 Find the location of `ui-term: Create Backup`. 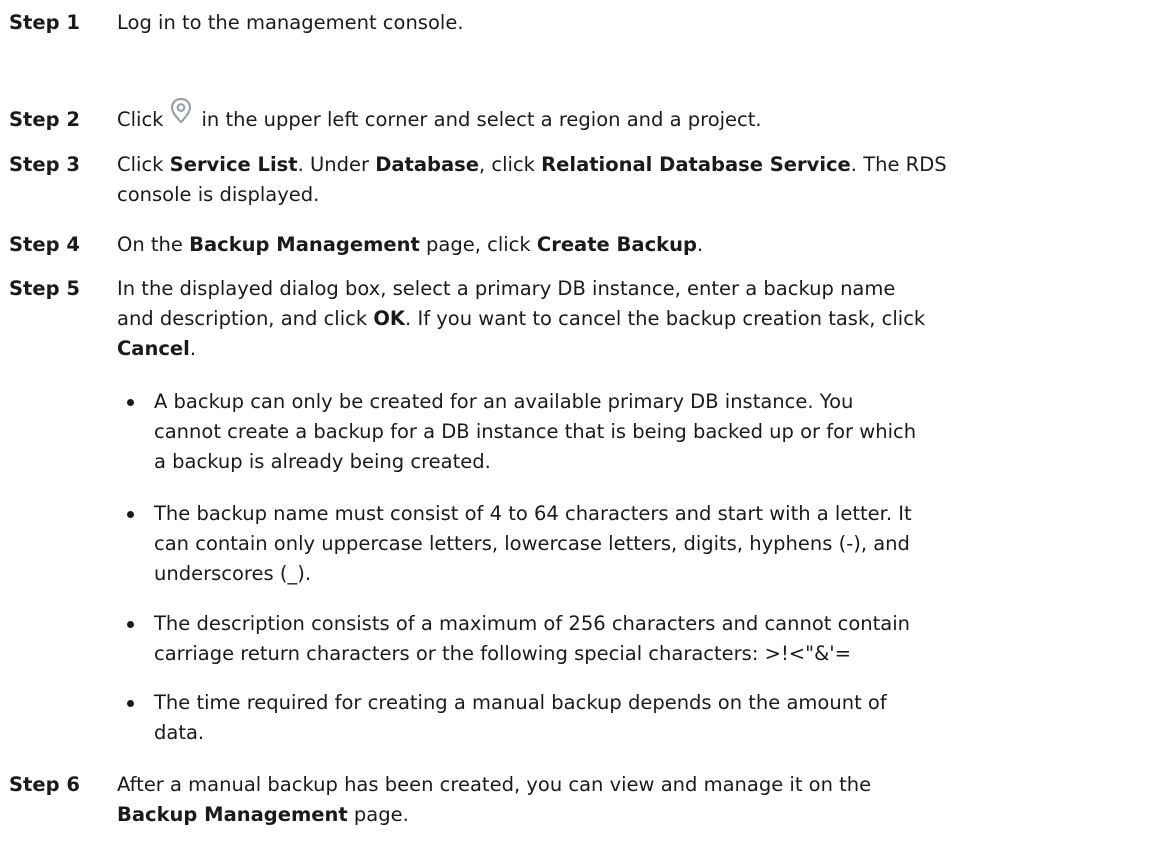

ui-term: Create Backup is located at coordinates (616, 244).